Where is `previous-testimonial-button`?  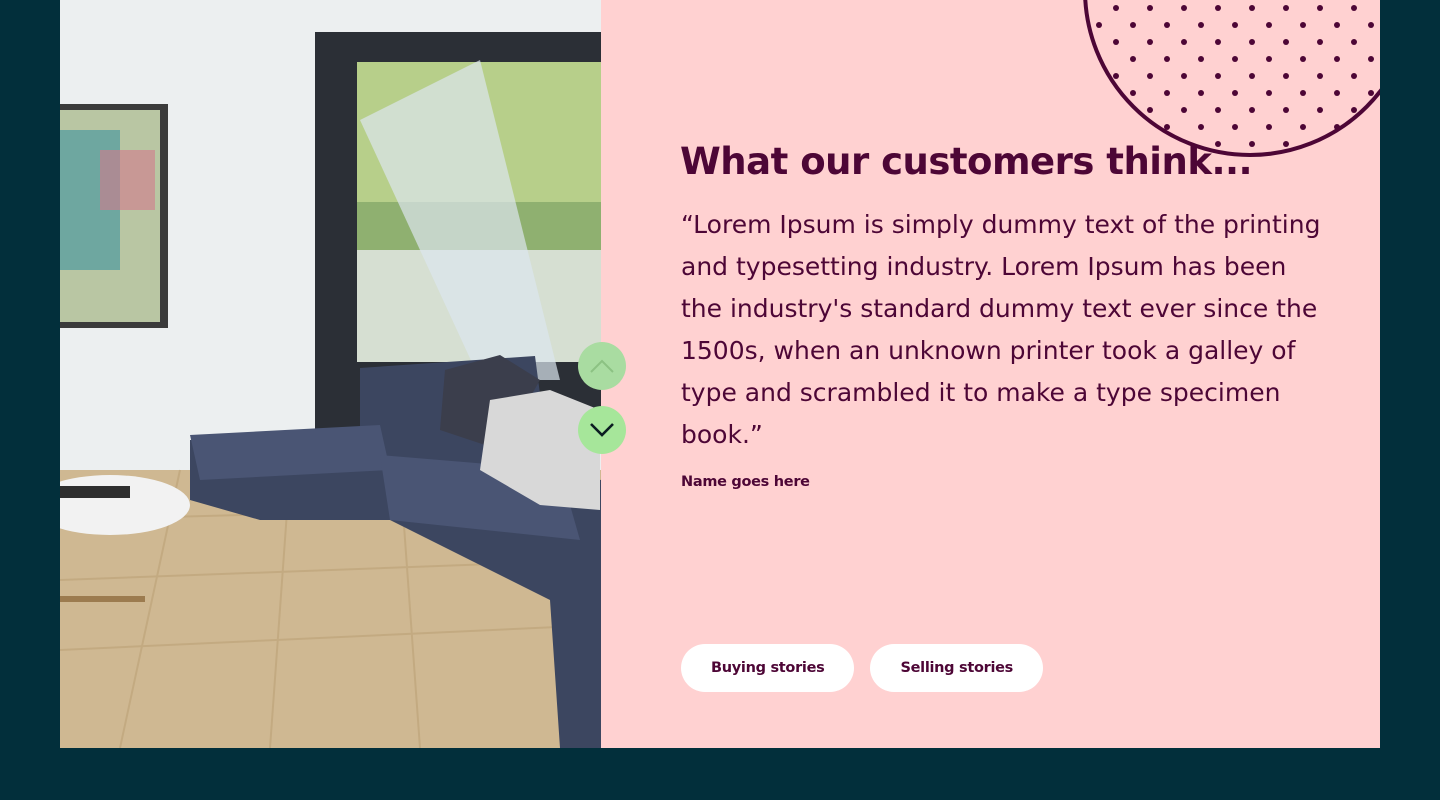
previous-testimonial-button is located at coordinates (602, 366).